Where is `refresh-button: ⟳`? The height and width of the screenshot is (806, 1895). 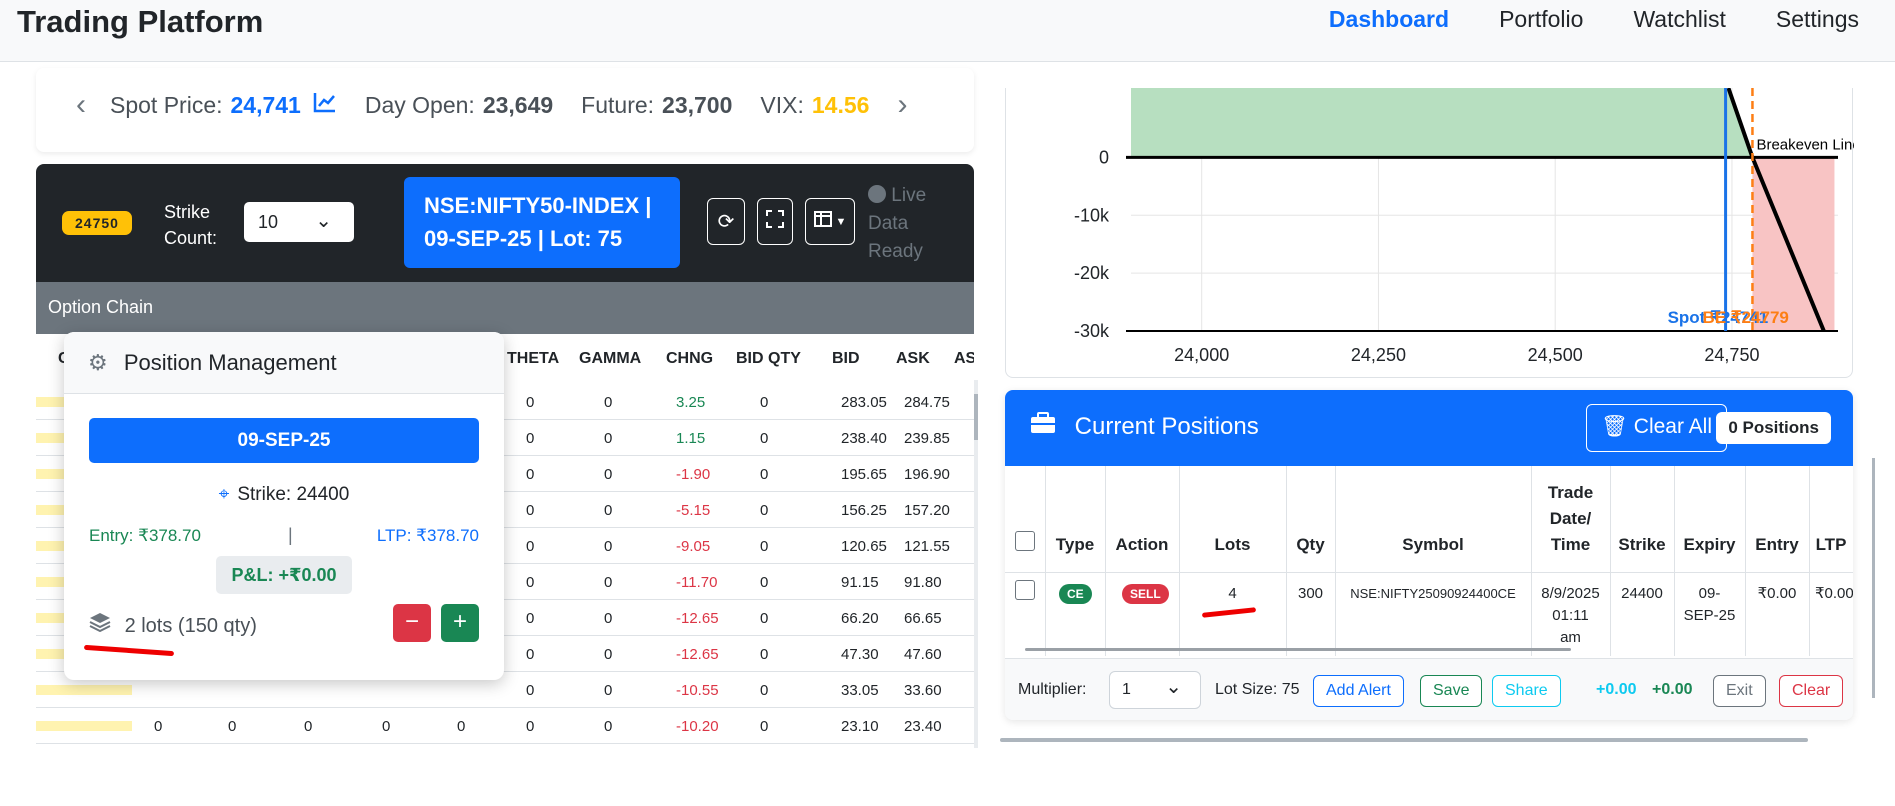 refresh-button: ⟳ is located at coordinates (726, 221).